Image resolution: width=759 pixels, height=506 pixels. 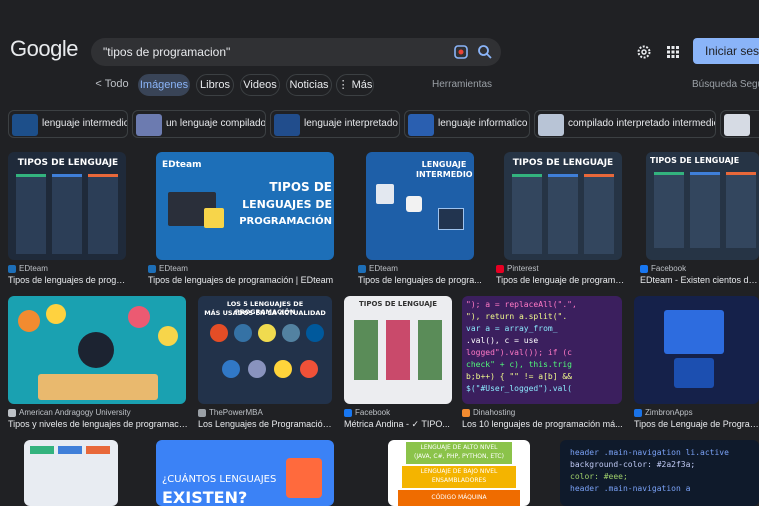 What do you see at coordinates (420, 206) in the screenshot?
I see `result-image: LENGUAJE INTERMEDIO` at bounding box center [420, 206].